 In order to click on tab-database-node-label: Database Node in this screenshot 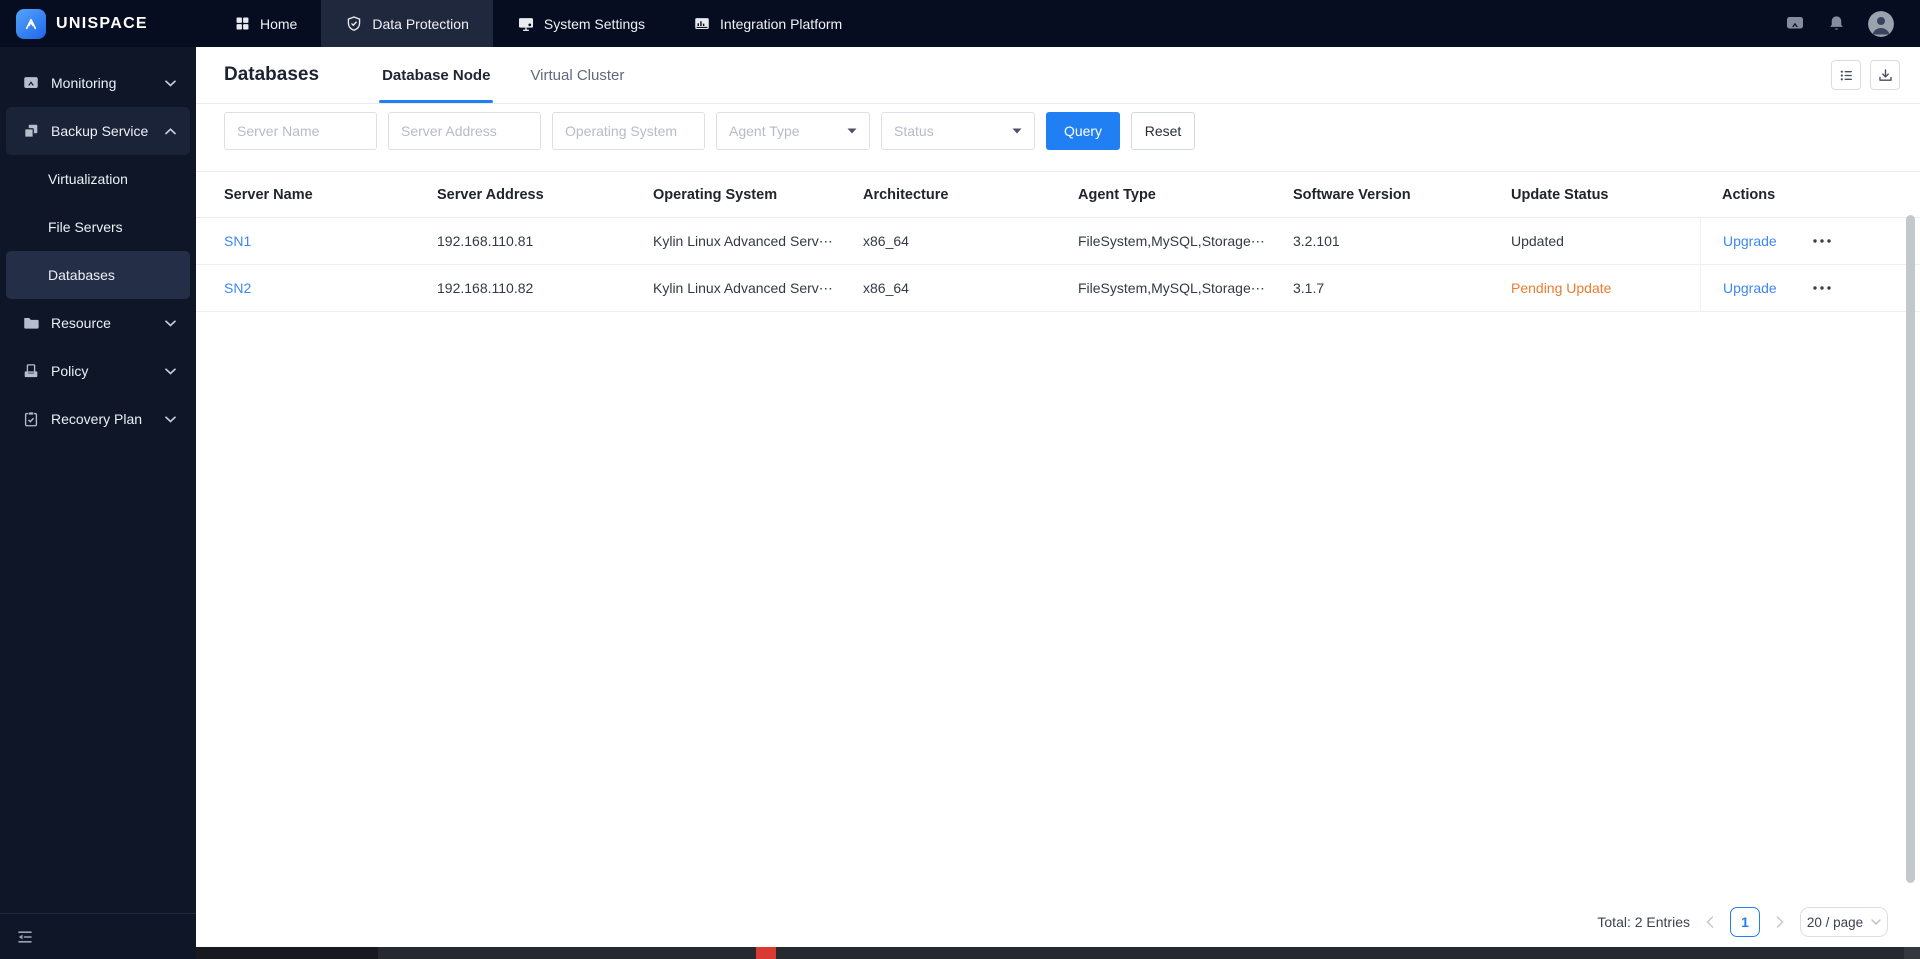, I will do `click(436, 75)`.